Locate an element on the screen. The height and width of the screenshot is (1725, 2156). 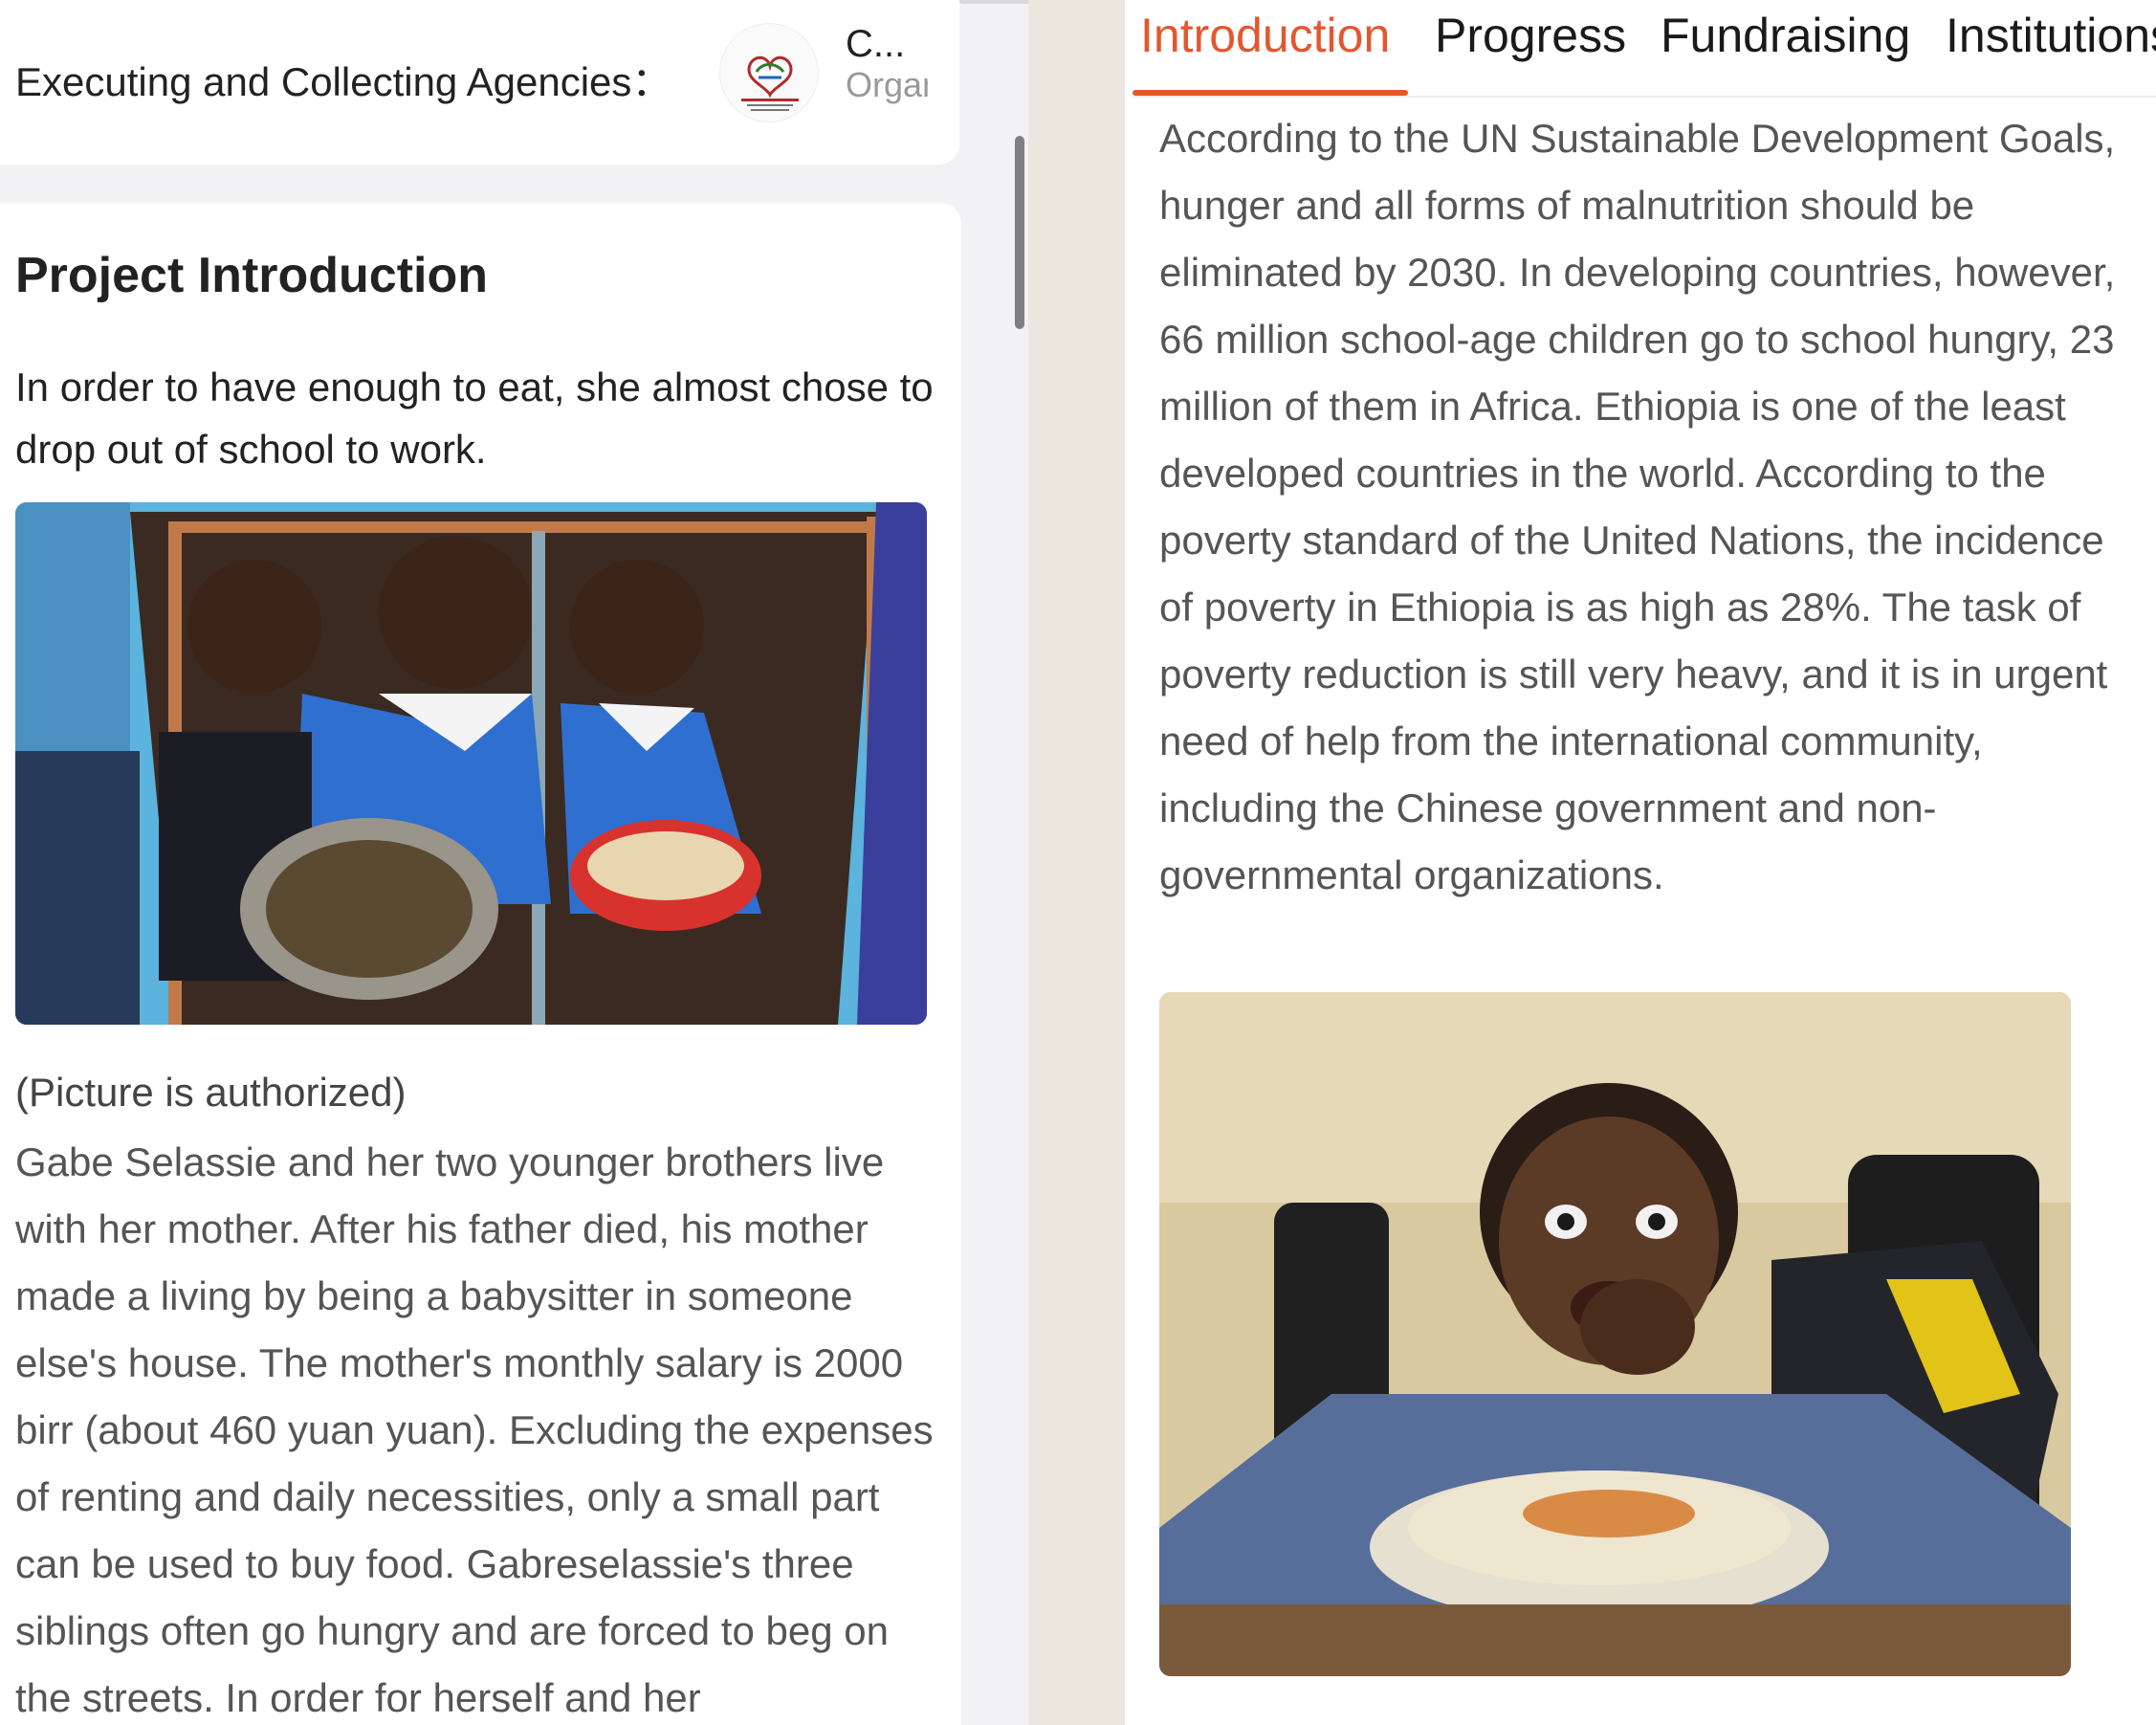
tab-institutions: Institutions is located at coordinates (2051, 36).